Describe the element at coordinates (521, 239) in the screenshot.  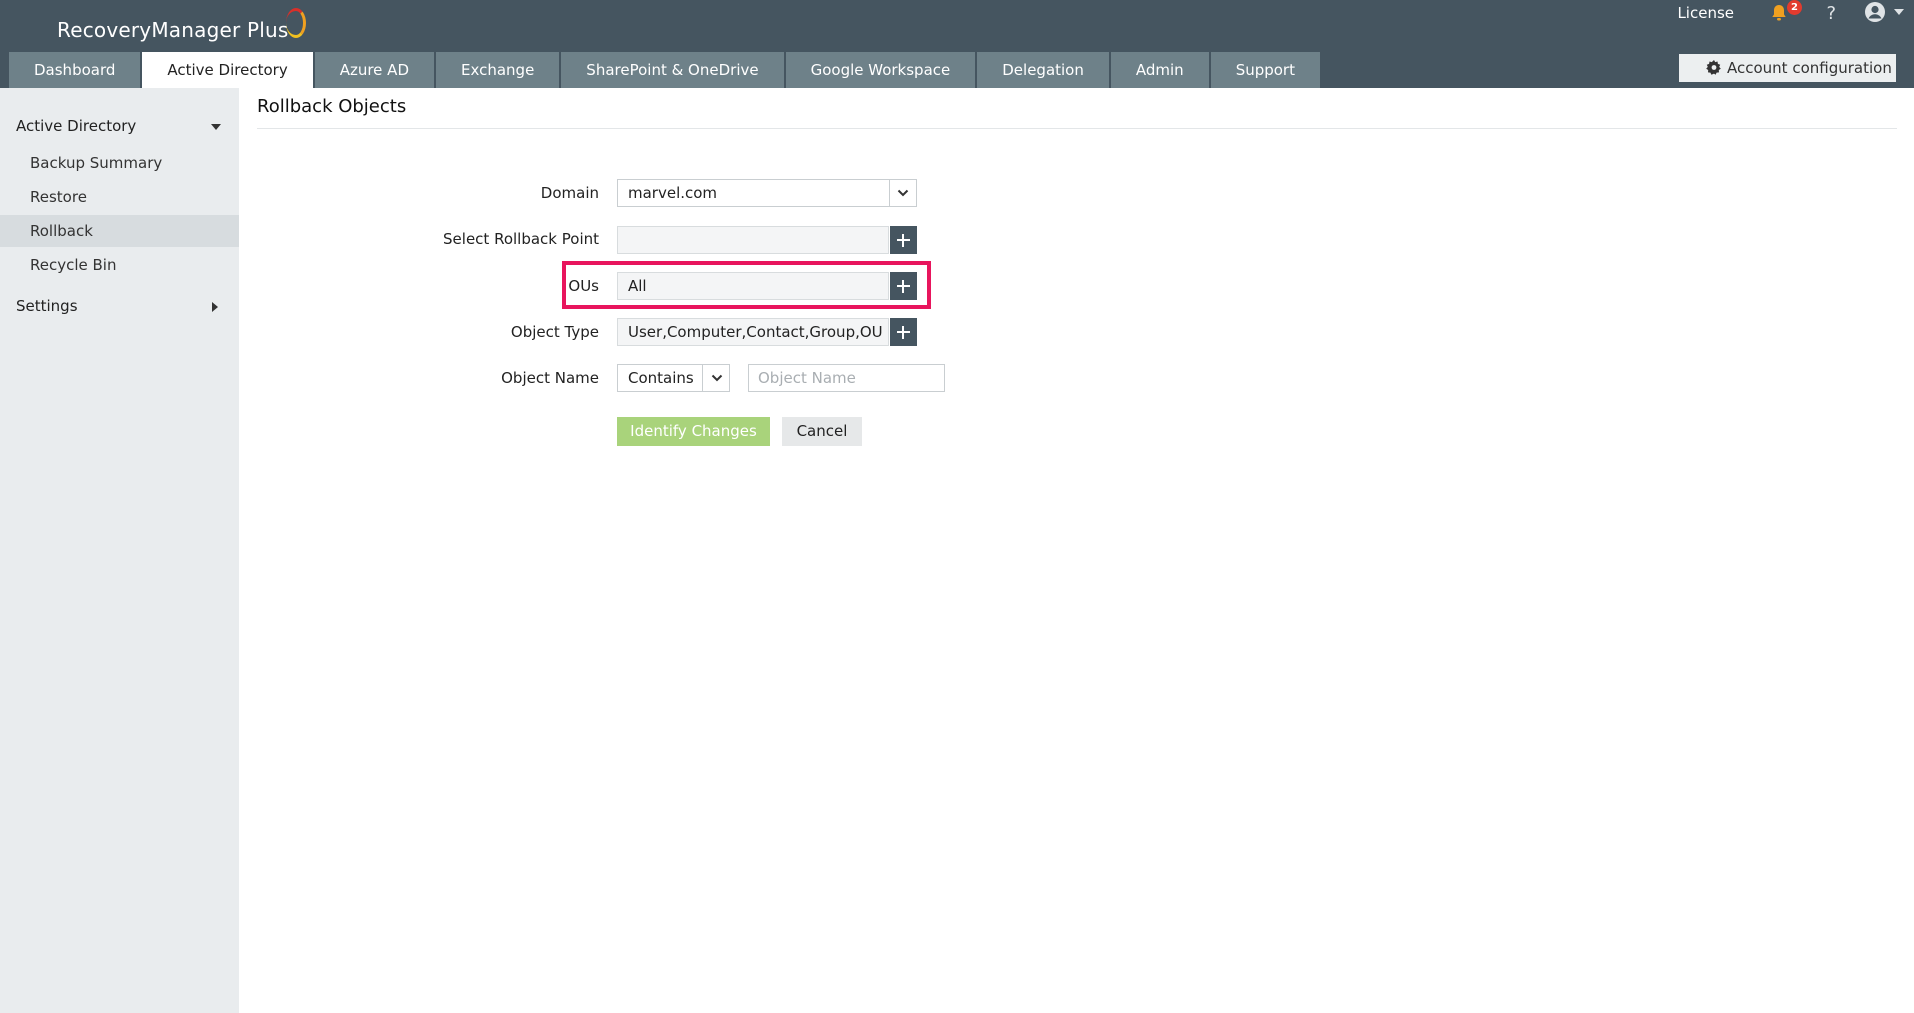
I see `rollback-point-label: Select Rollback Point` at that location.